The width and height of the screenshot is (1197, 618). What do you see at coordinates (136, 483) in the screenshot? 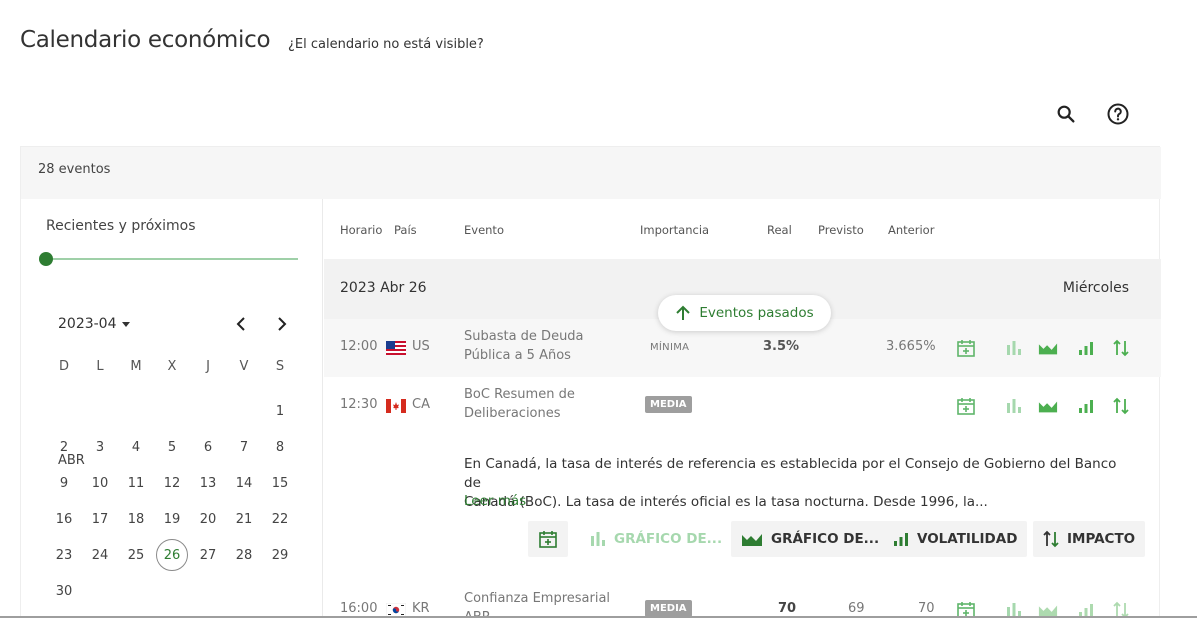
I see `calendar-day: 11` at bounding box center [136, 483].